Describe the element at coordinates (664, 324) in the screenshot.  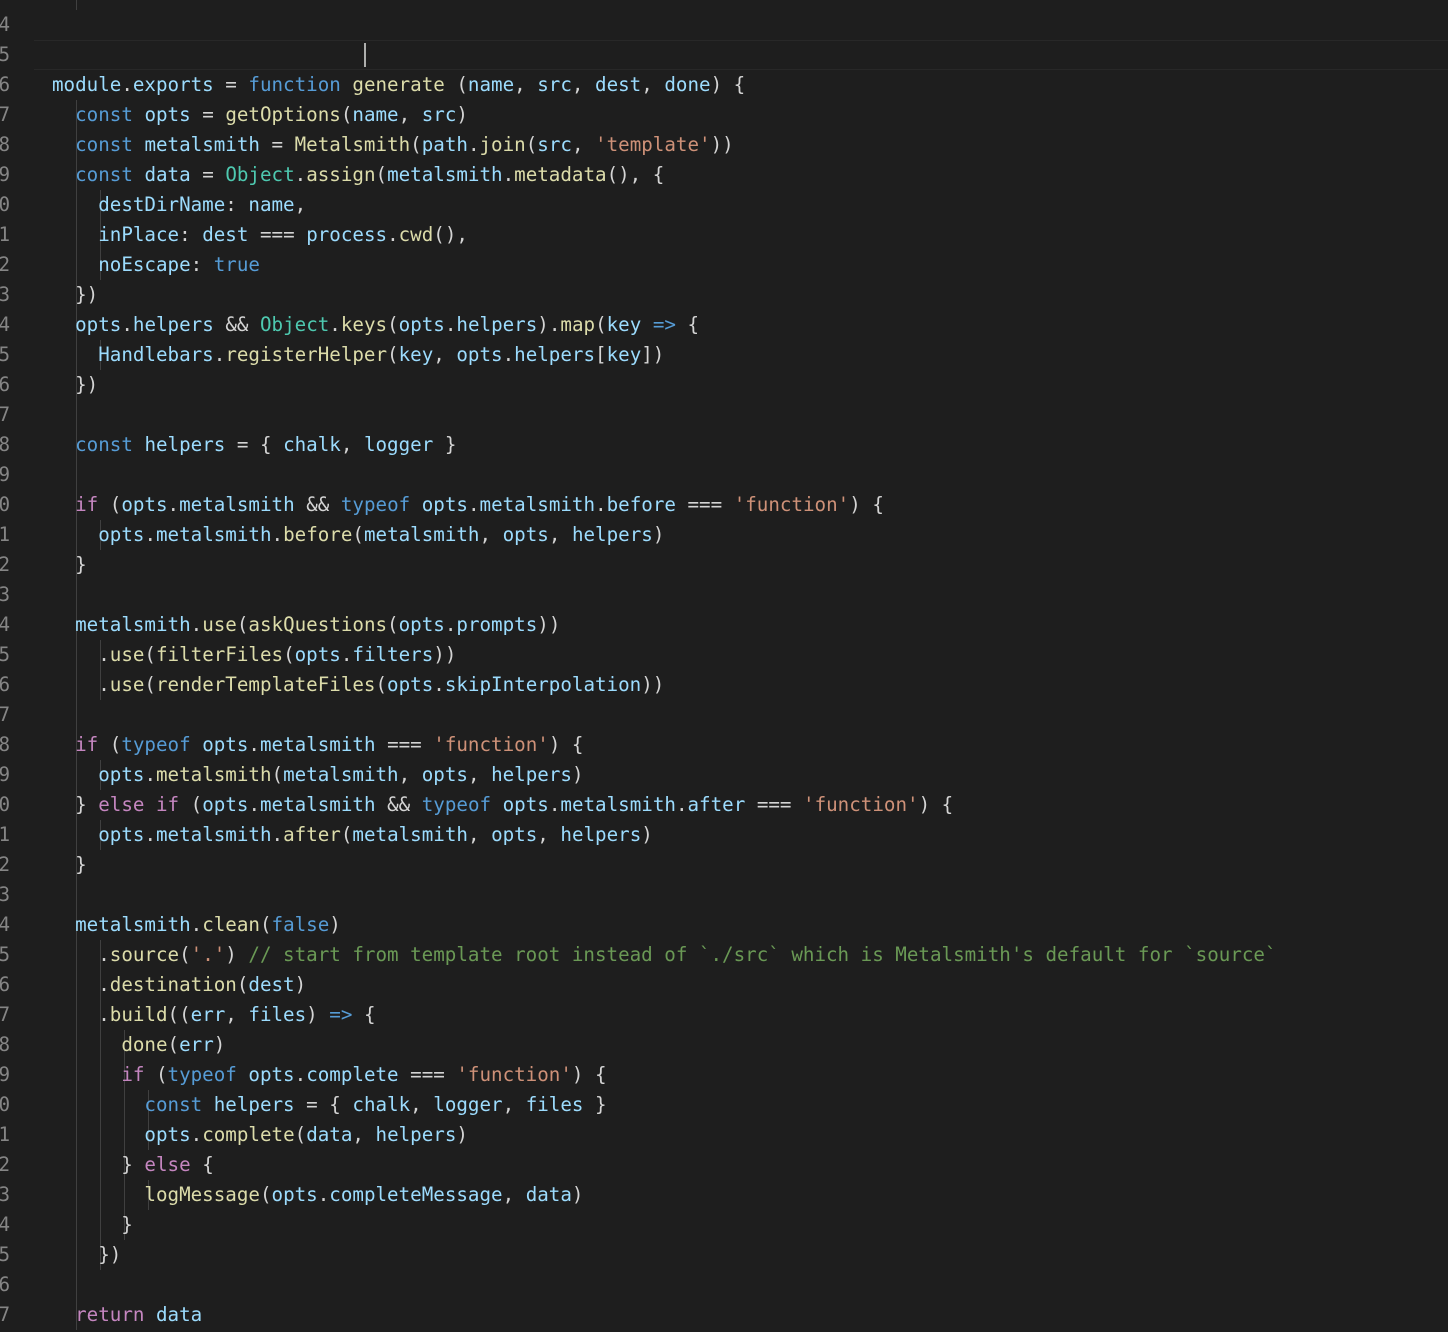
I see `code-token: =>` at that location.